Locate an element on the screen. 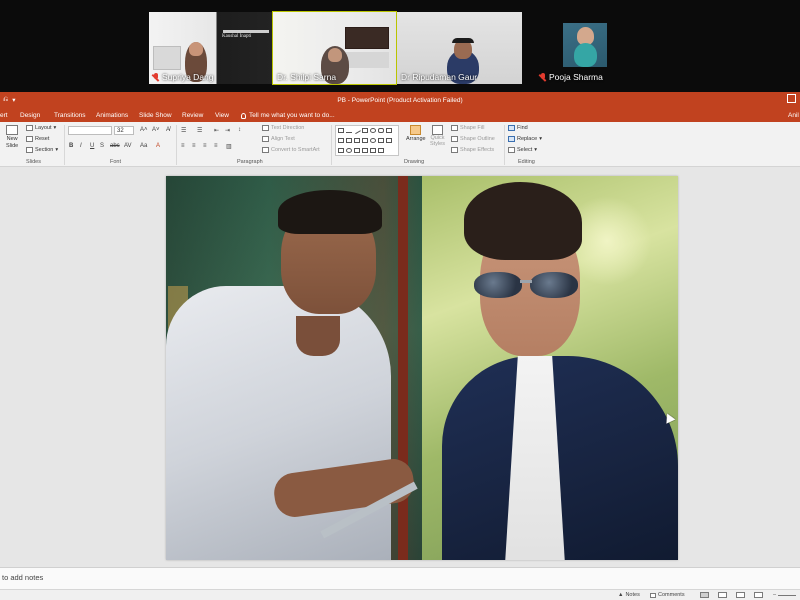  shape-oval-icon is located at coordinates (373, 130).